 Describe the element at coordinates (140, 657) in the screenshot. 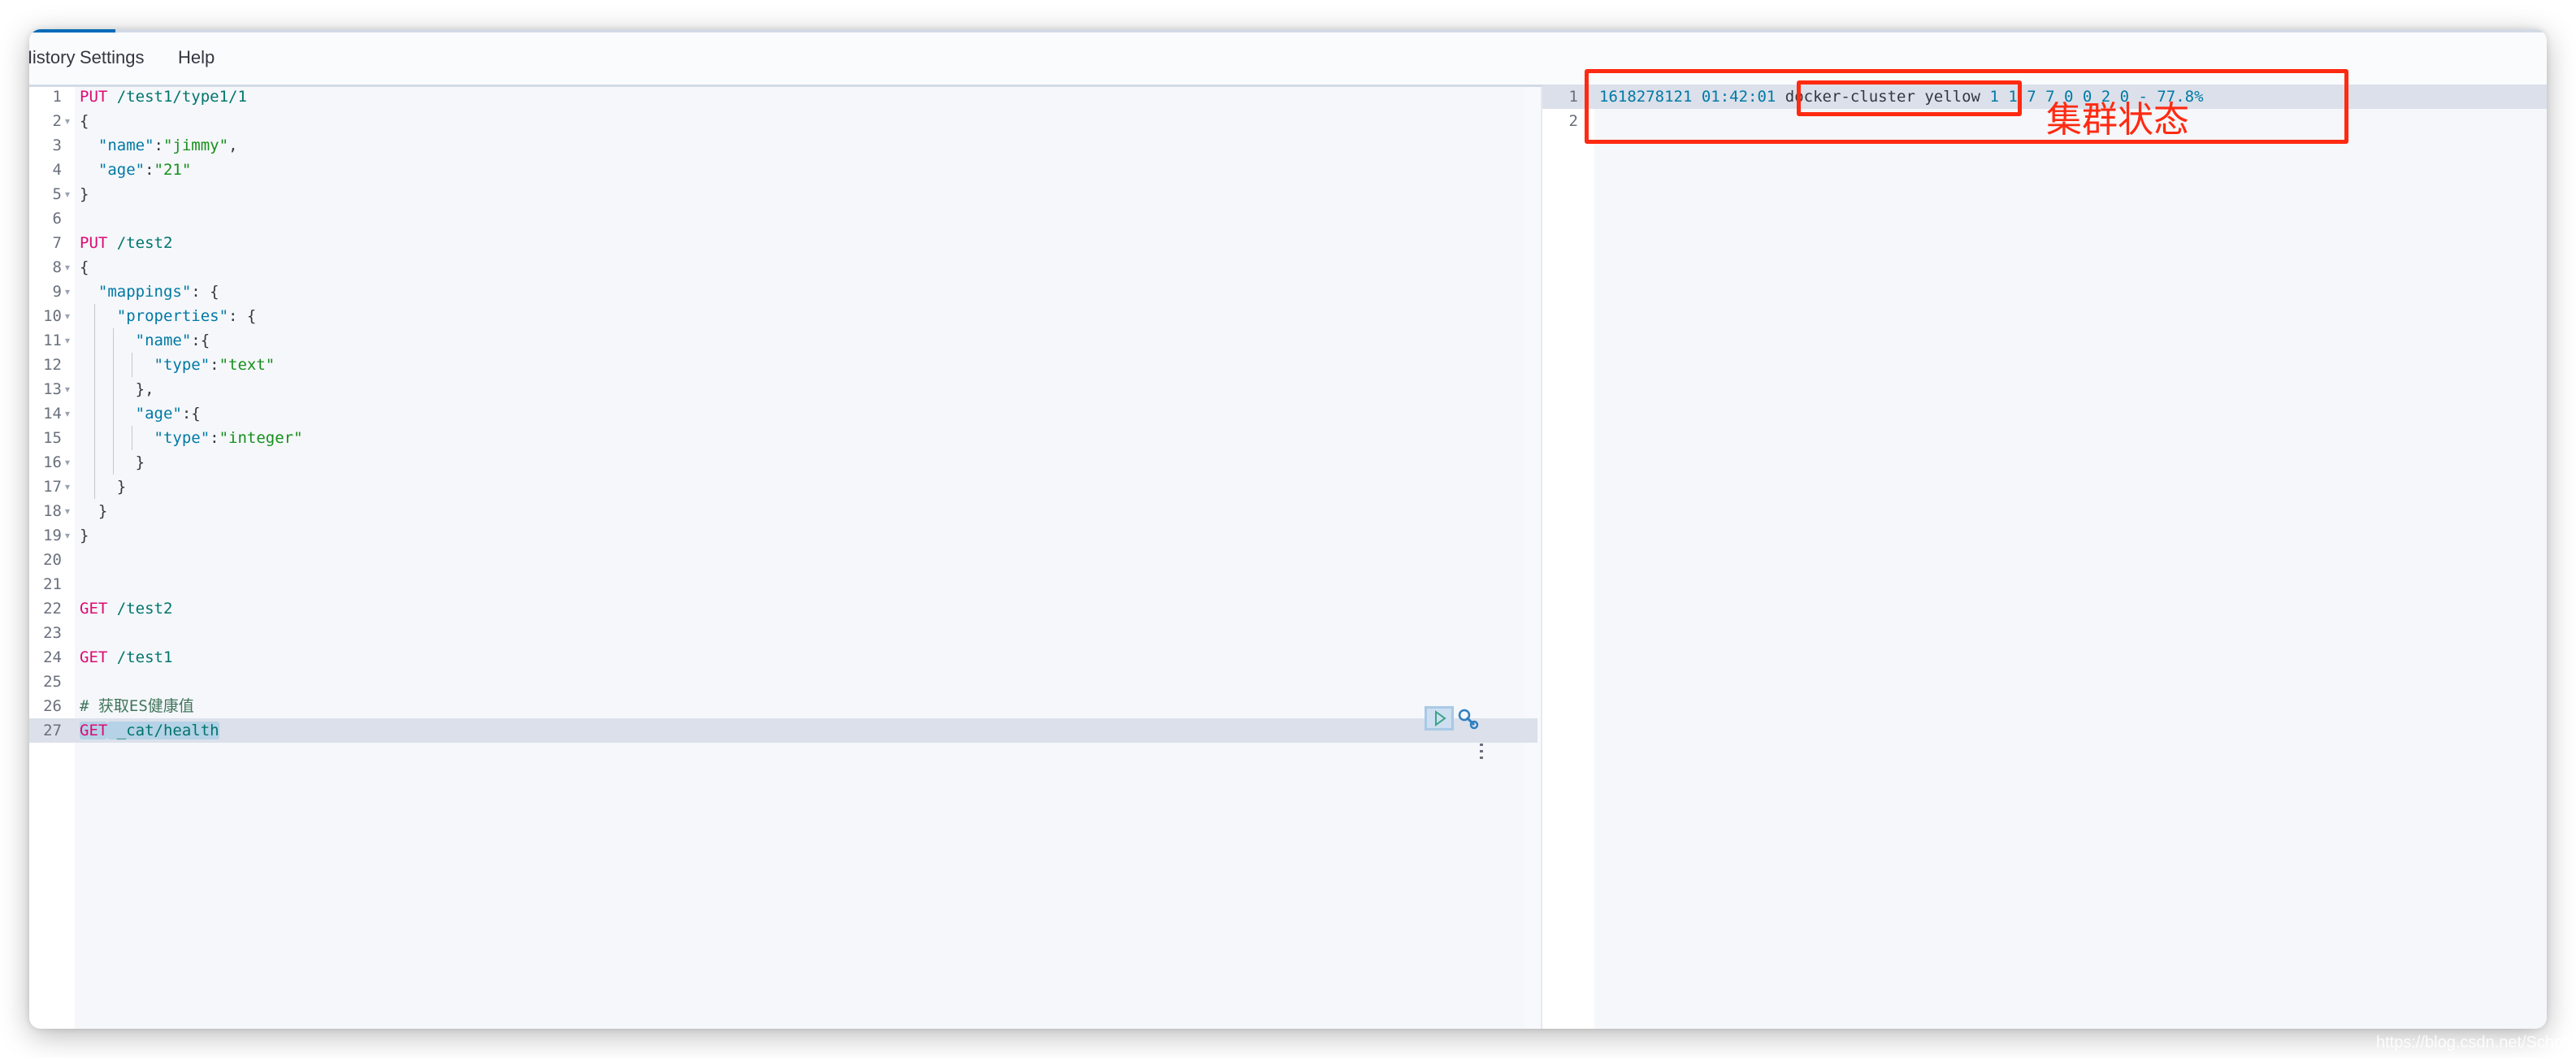

I see `code-token: /test1` at that location.